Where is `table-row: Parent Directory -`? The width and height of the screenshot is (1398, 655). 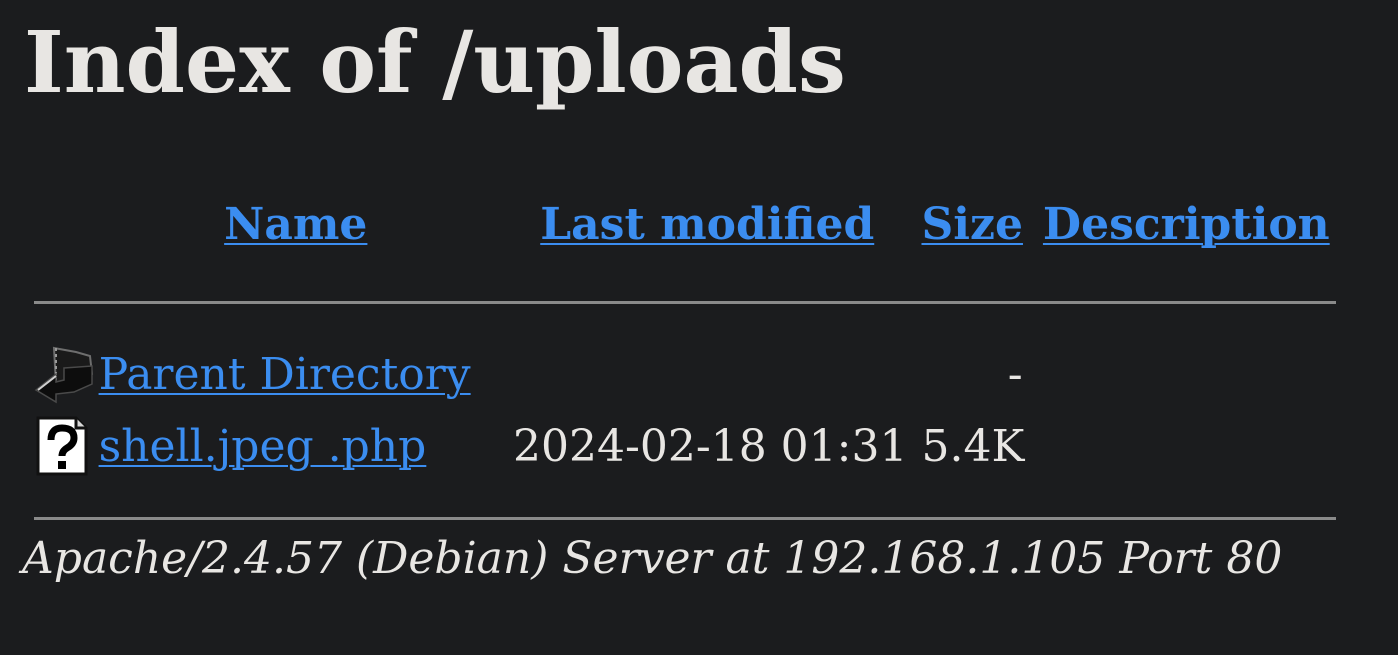
table-row: Parent Directory - is located at coordinates (685, 374).